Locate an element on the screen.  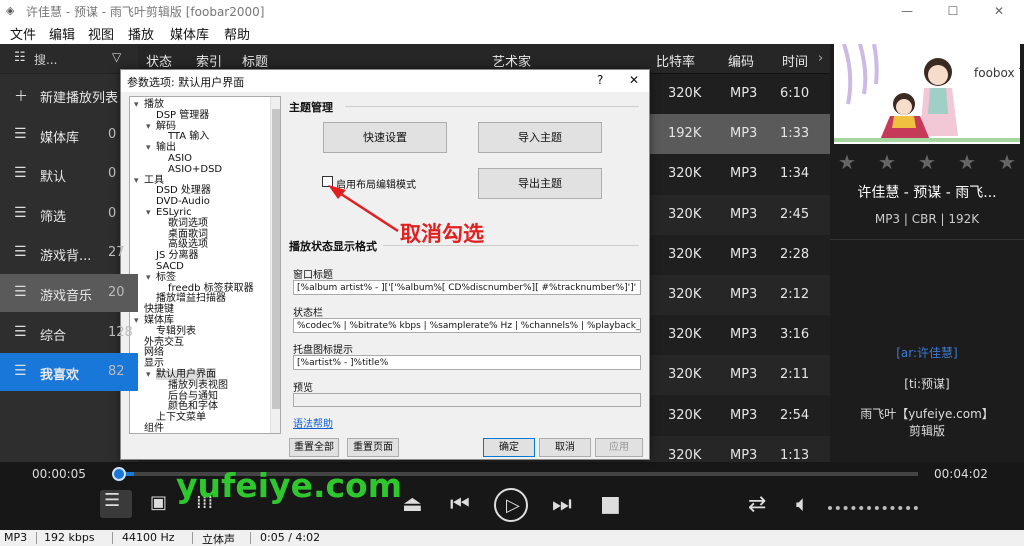
sidebar-item: ＋ 新建播放列表 is located at coordinates (69, 95).